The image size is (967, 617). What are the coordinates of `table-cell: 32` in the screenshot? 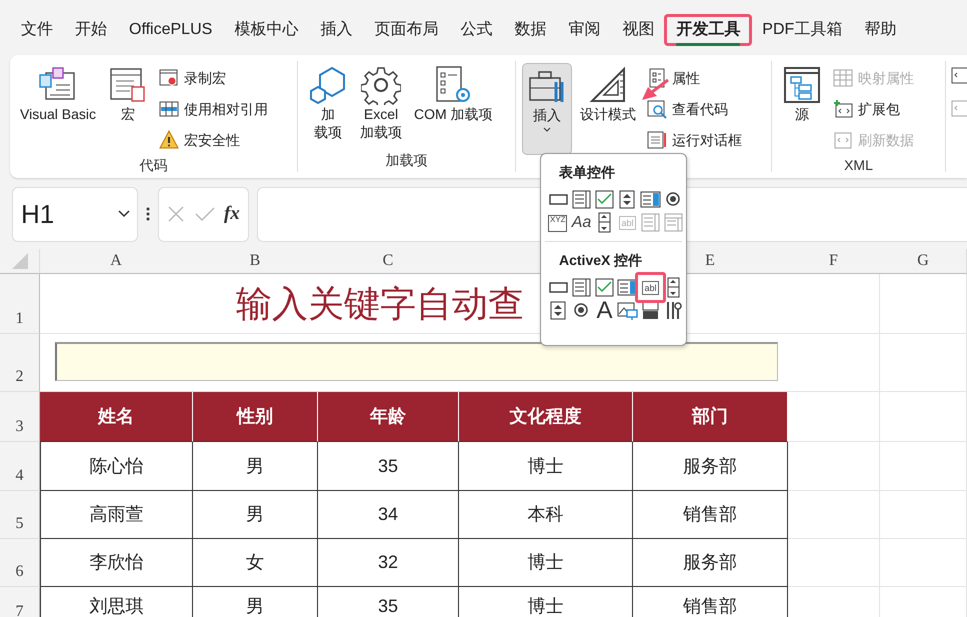 It's located at (388, 563).